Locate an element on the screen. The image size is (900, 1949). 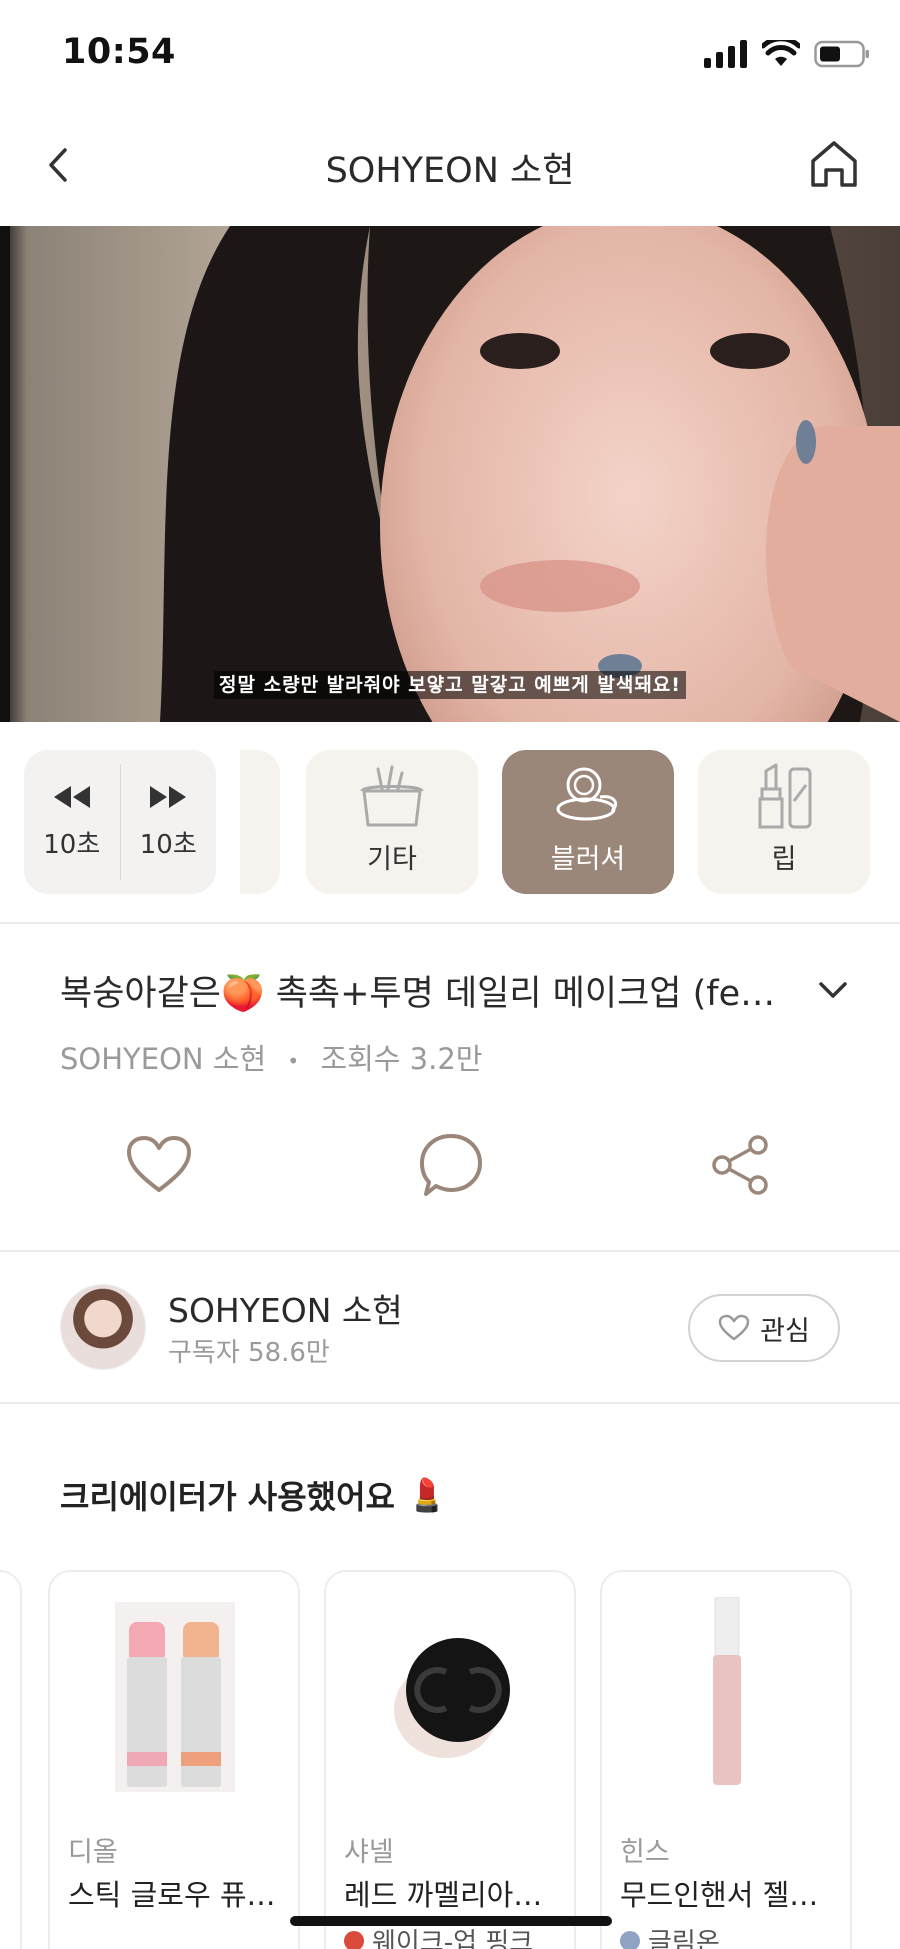
category-label: 립 is located at coordinates (784, 859).